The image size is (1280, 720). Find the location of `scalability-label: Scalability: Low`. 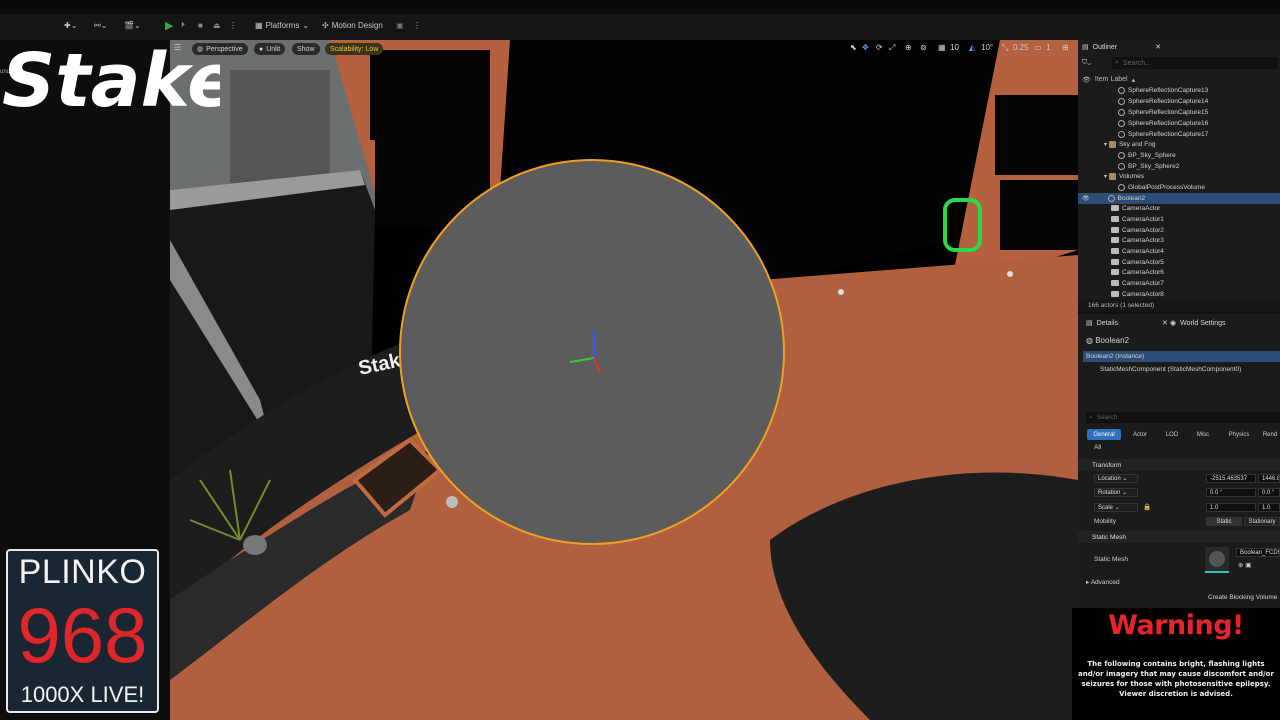

scalability-label: Scalability: Low is located at coordinates (354, 49).